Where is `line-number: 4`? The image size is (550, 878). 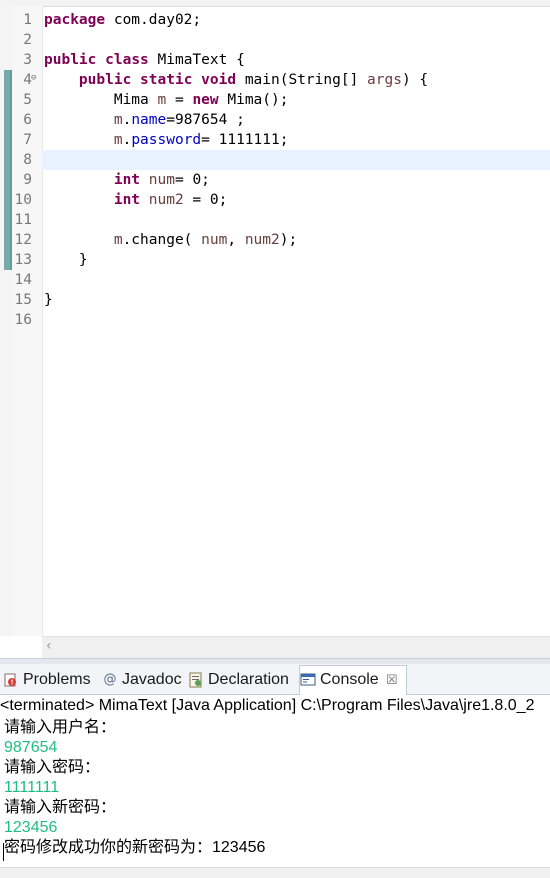 line-number: 4 is located at coordinates (27, 80).